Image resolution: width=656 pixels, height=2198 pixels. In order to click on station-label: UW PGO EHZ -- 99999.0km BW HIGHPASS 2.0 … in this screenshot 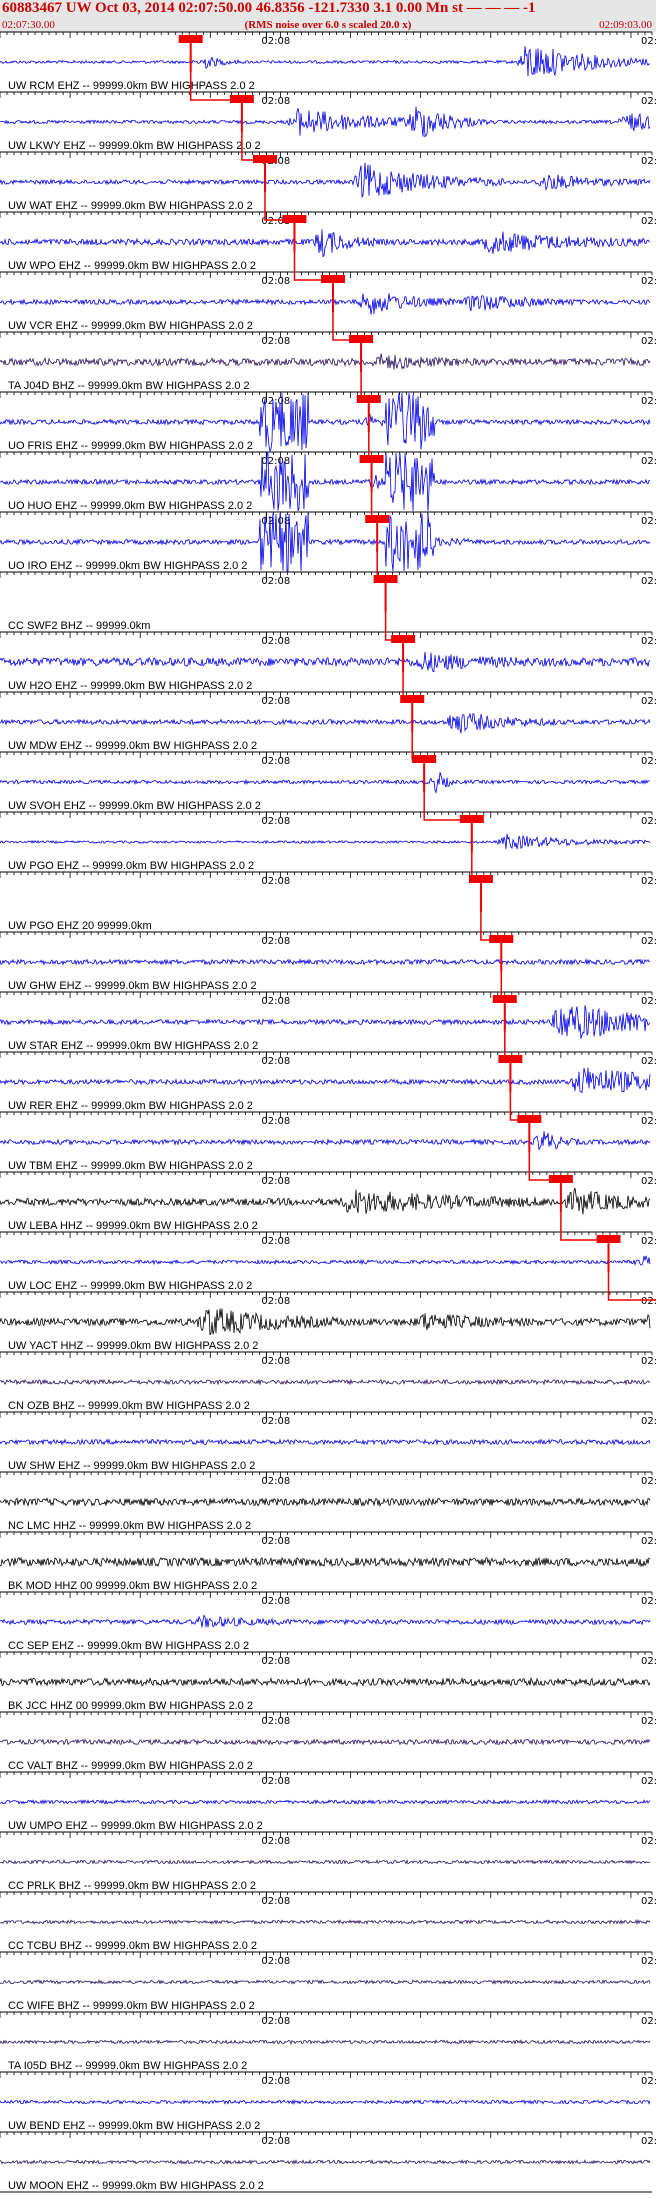, I will do `click(131, 866)`.